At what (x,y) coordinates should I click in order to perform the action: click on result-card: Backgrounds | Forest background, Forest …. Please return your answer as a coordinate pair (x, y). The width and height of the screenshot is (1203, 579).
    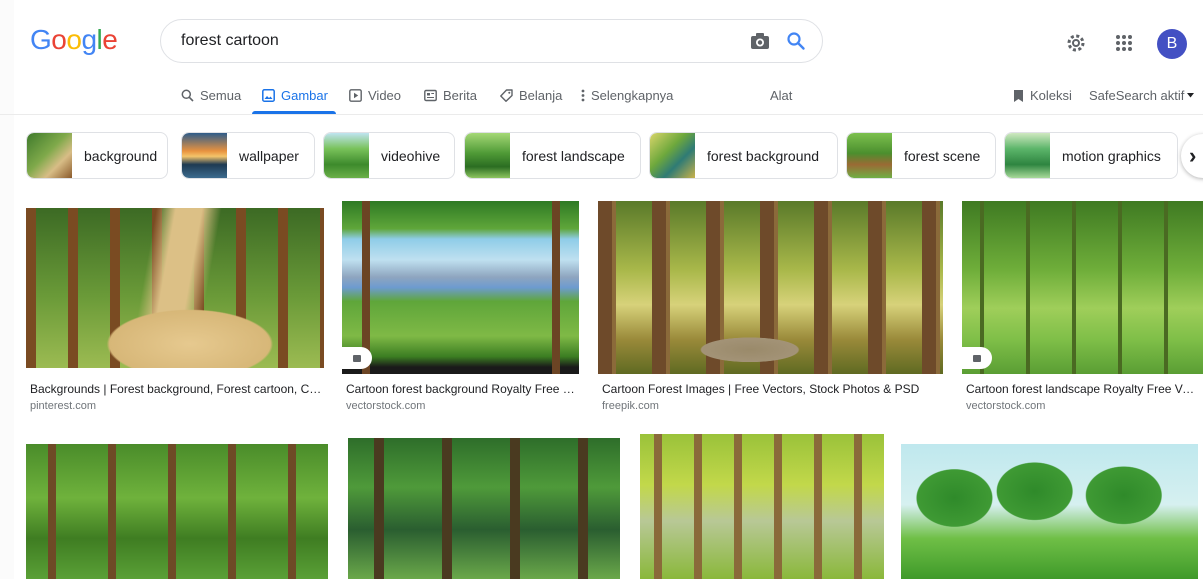
    Looking at the image, I should click on (175, 307).